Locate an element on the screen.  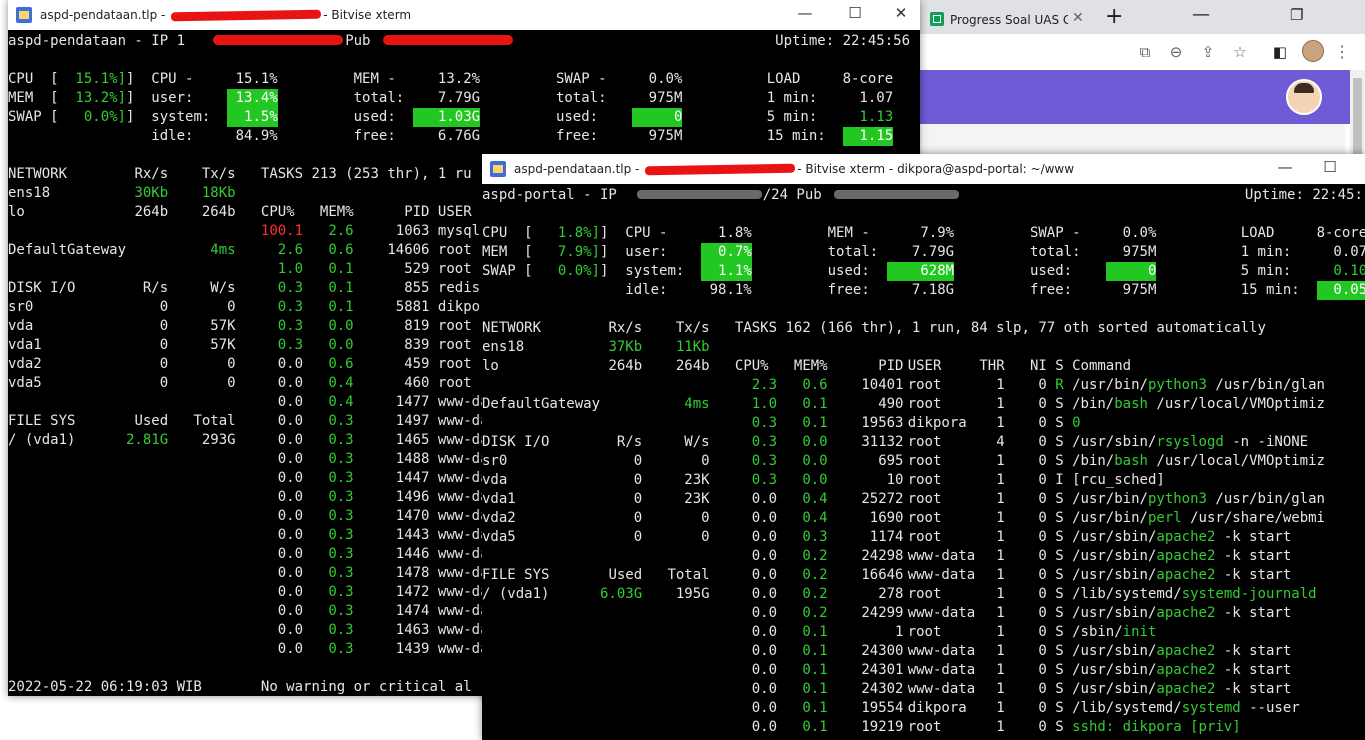
network-iface: lo is located at coordinates (16, 212).